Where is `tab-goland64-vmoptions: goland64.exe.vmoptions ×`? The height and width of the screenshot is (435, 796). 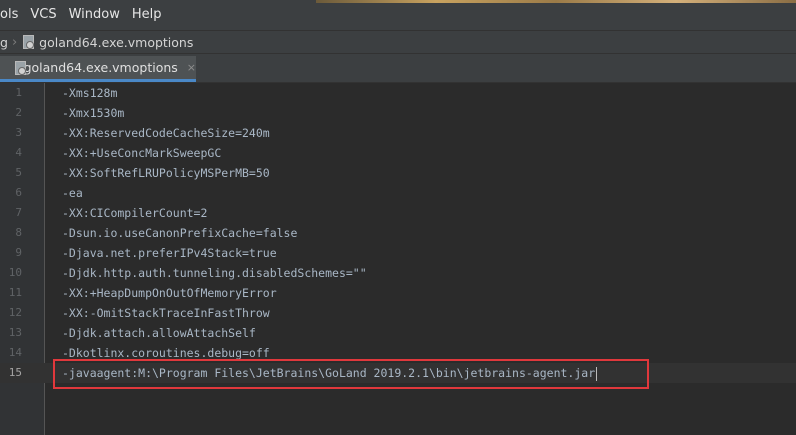
tab-goland64-vmoptions: goland64.exe.vmoptions × is located at coordinates (98, 69).